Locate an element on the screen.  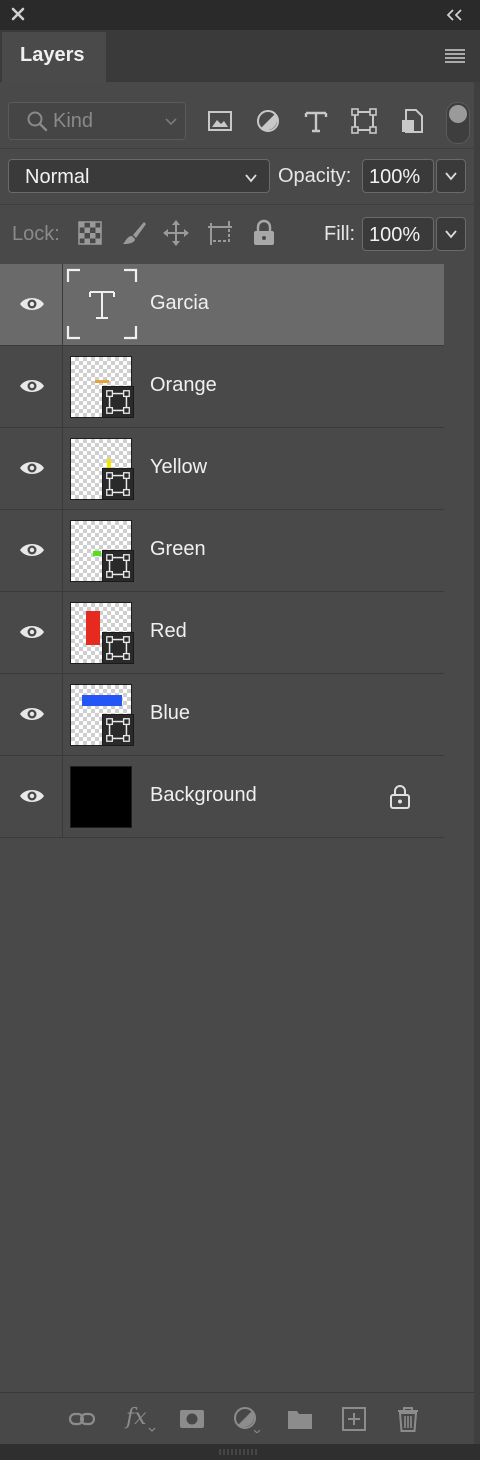
lock-icon is located at coordinates (400, 797).